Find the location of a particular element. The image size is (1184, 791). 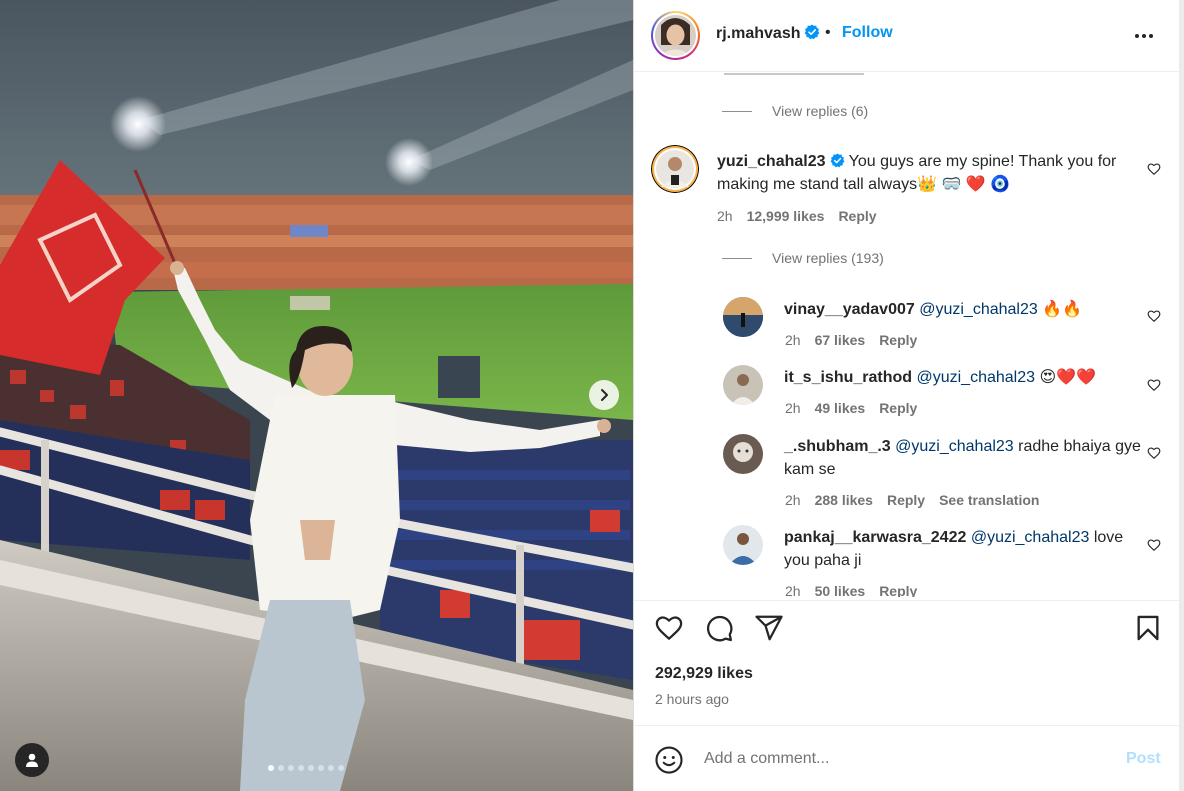

carousel-indicator is located at coordinates (306, 768).